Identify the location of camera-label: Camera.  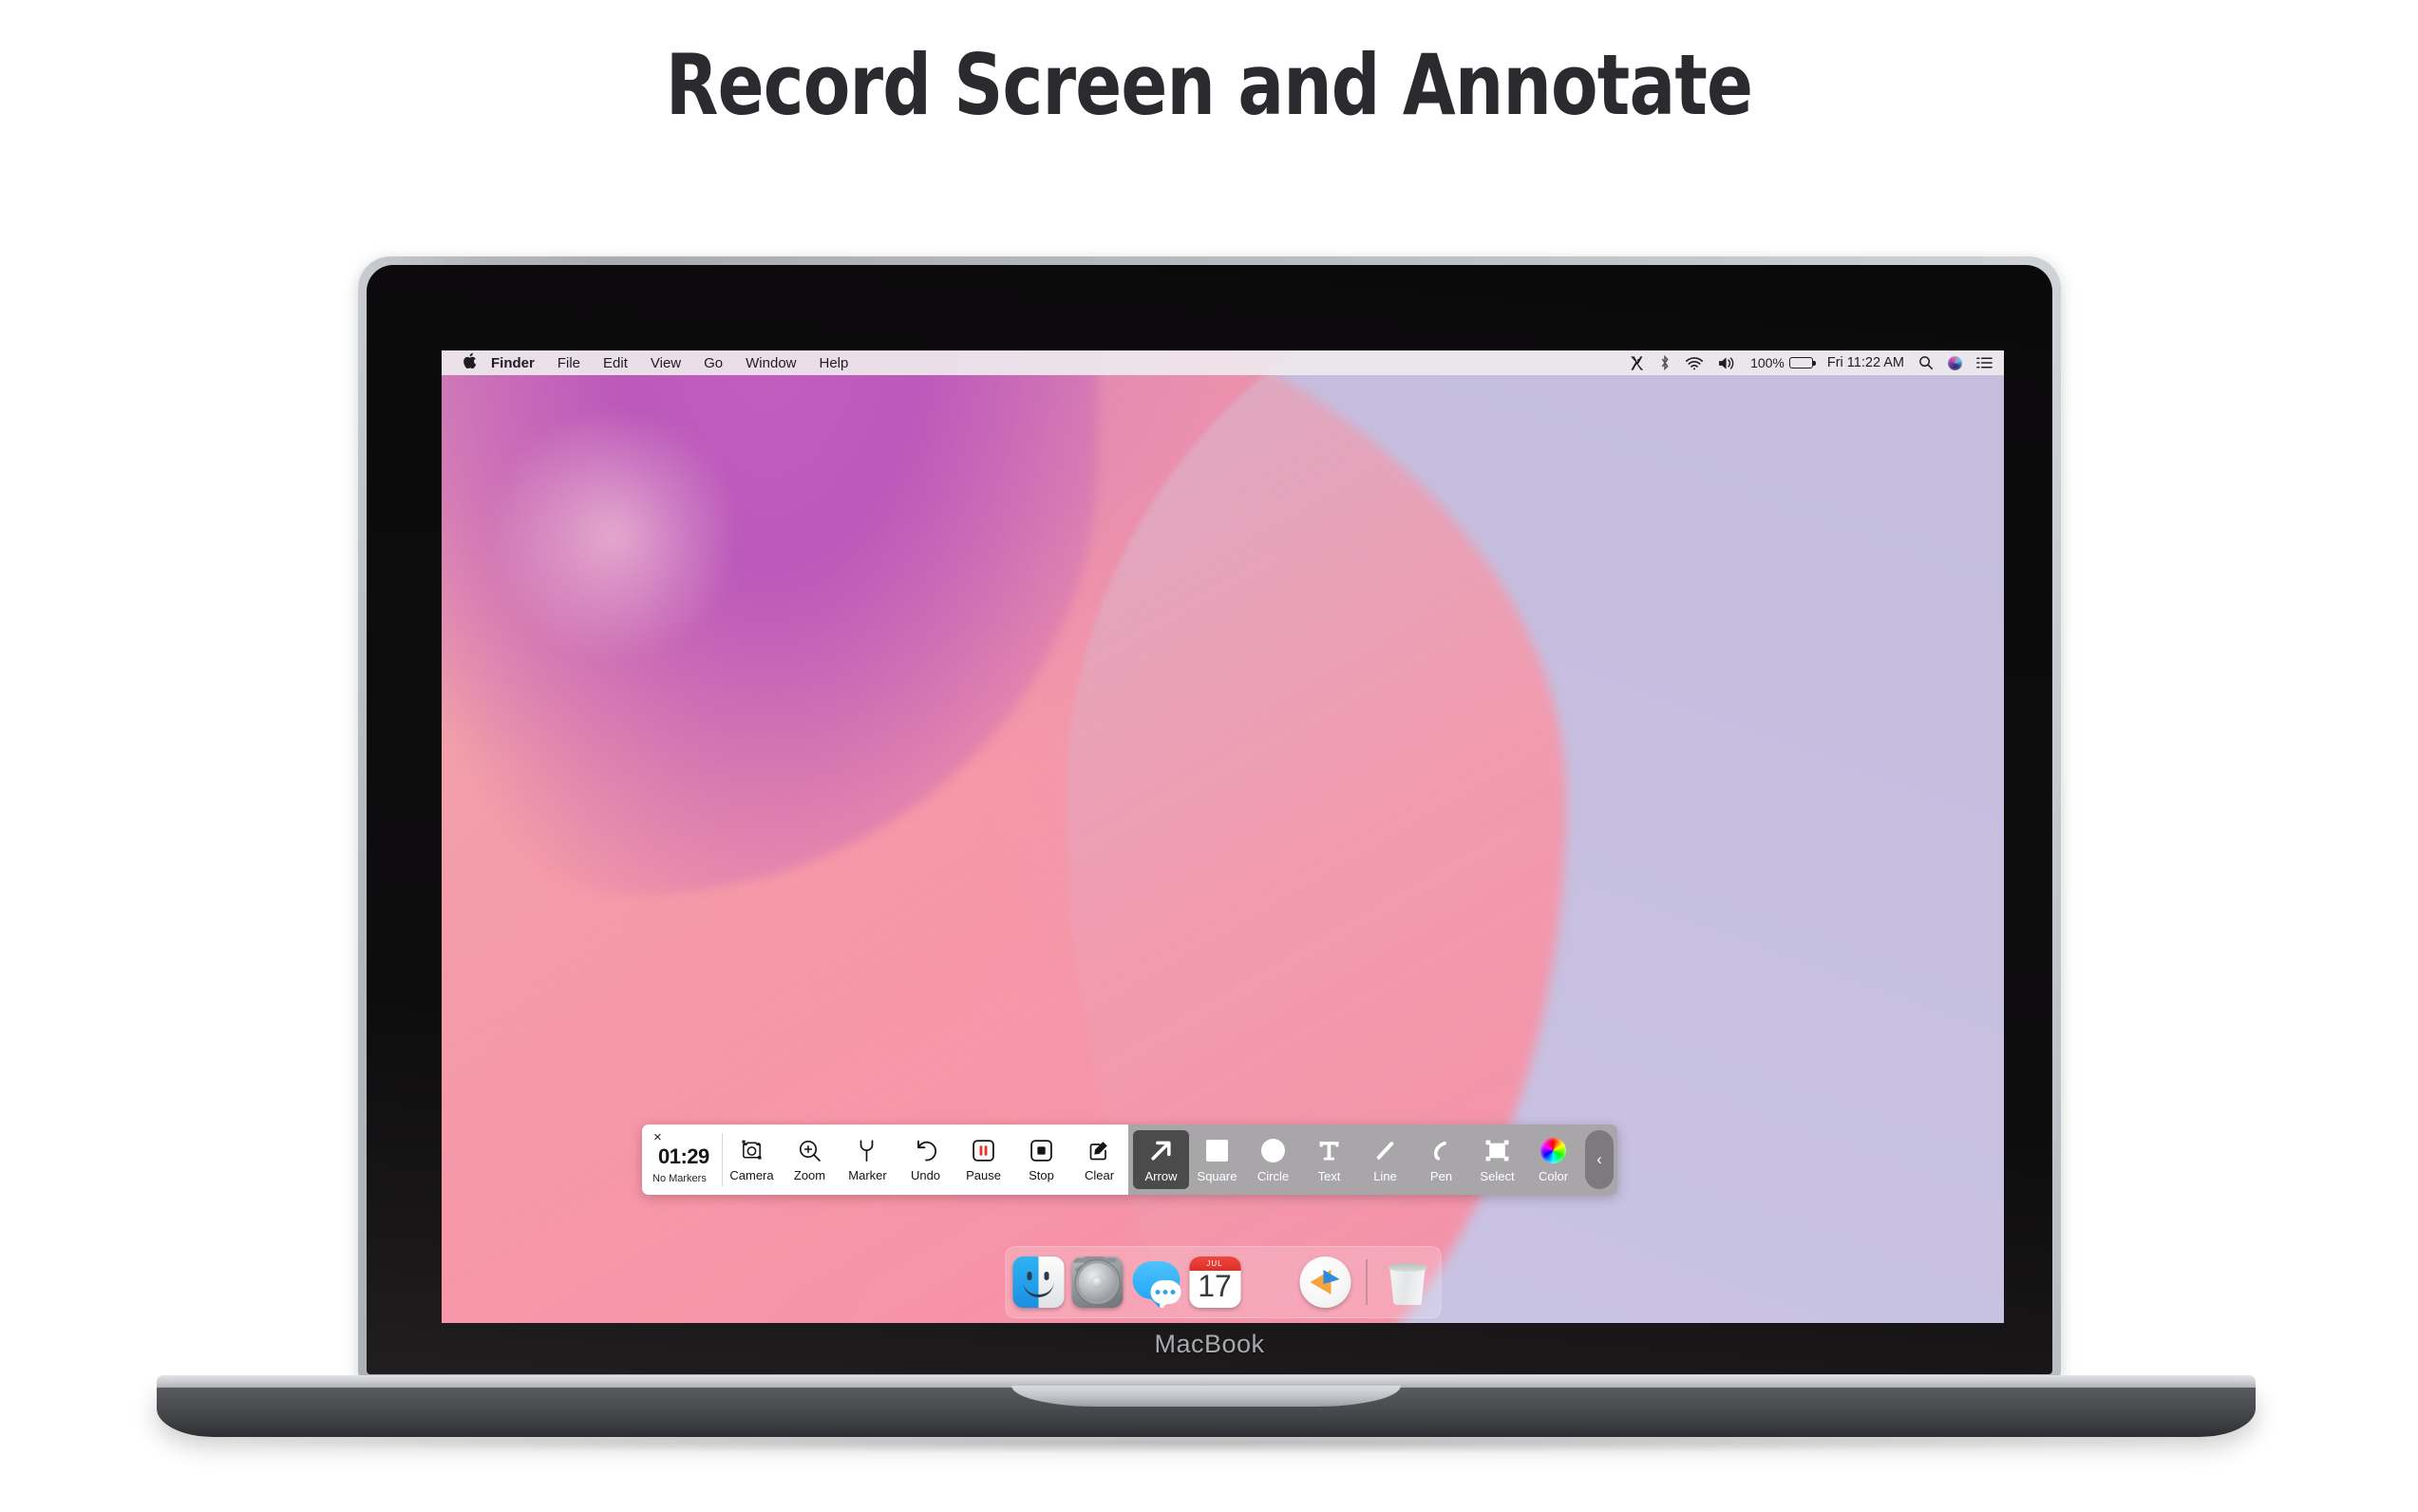
(751, 1175).